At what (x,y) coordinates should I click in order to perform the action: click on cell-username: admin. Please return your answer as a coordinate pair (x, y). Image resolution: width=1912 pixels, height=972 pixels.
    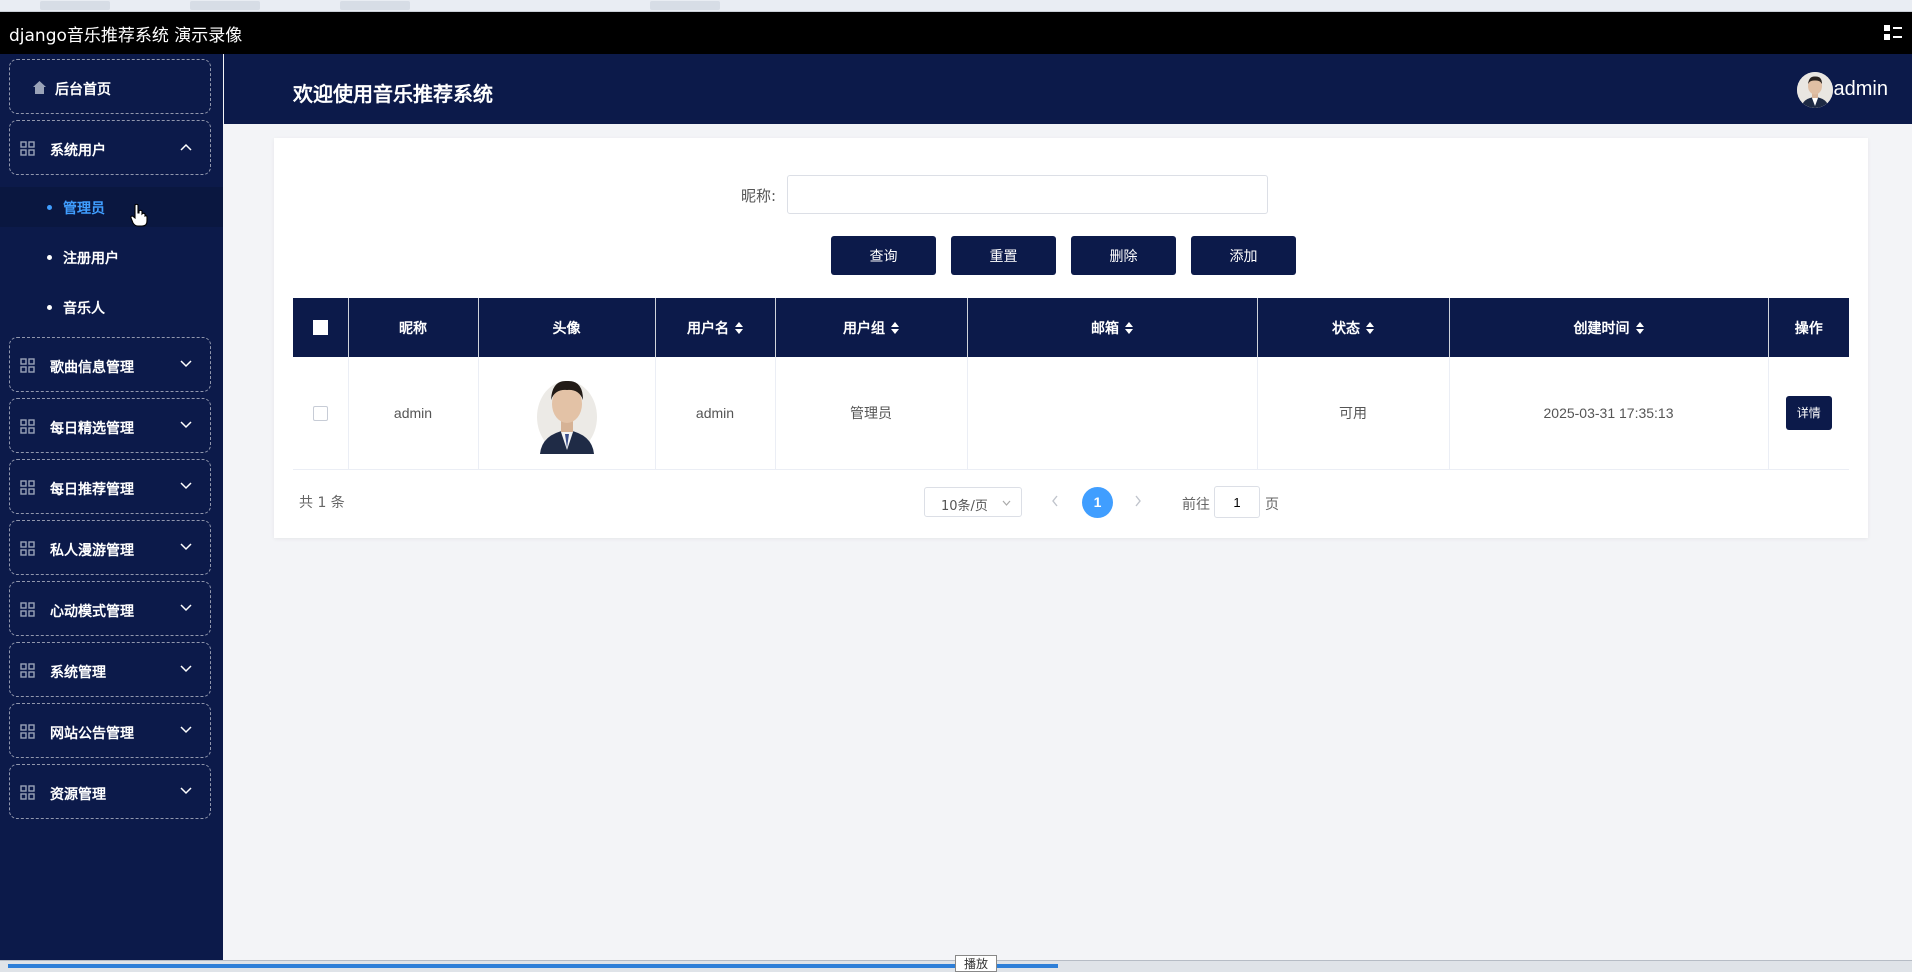
    Looking at the image, I should click on (715, 413).